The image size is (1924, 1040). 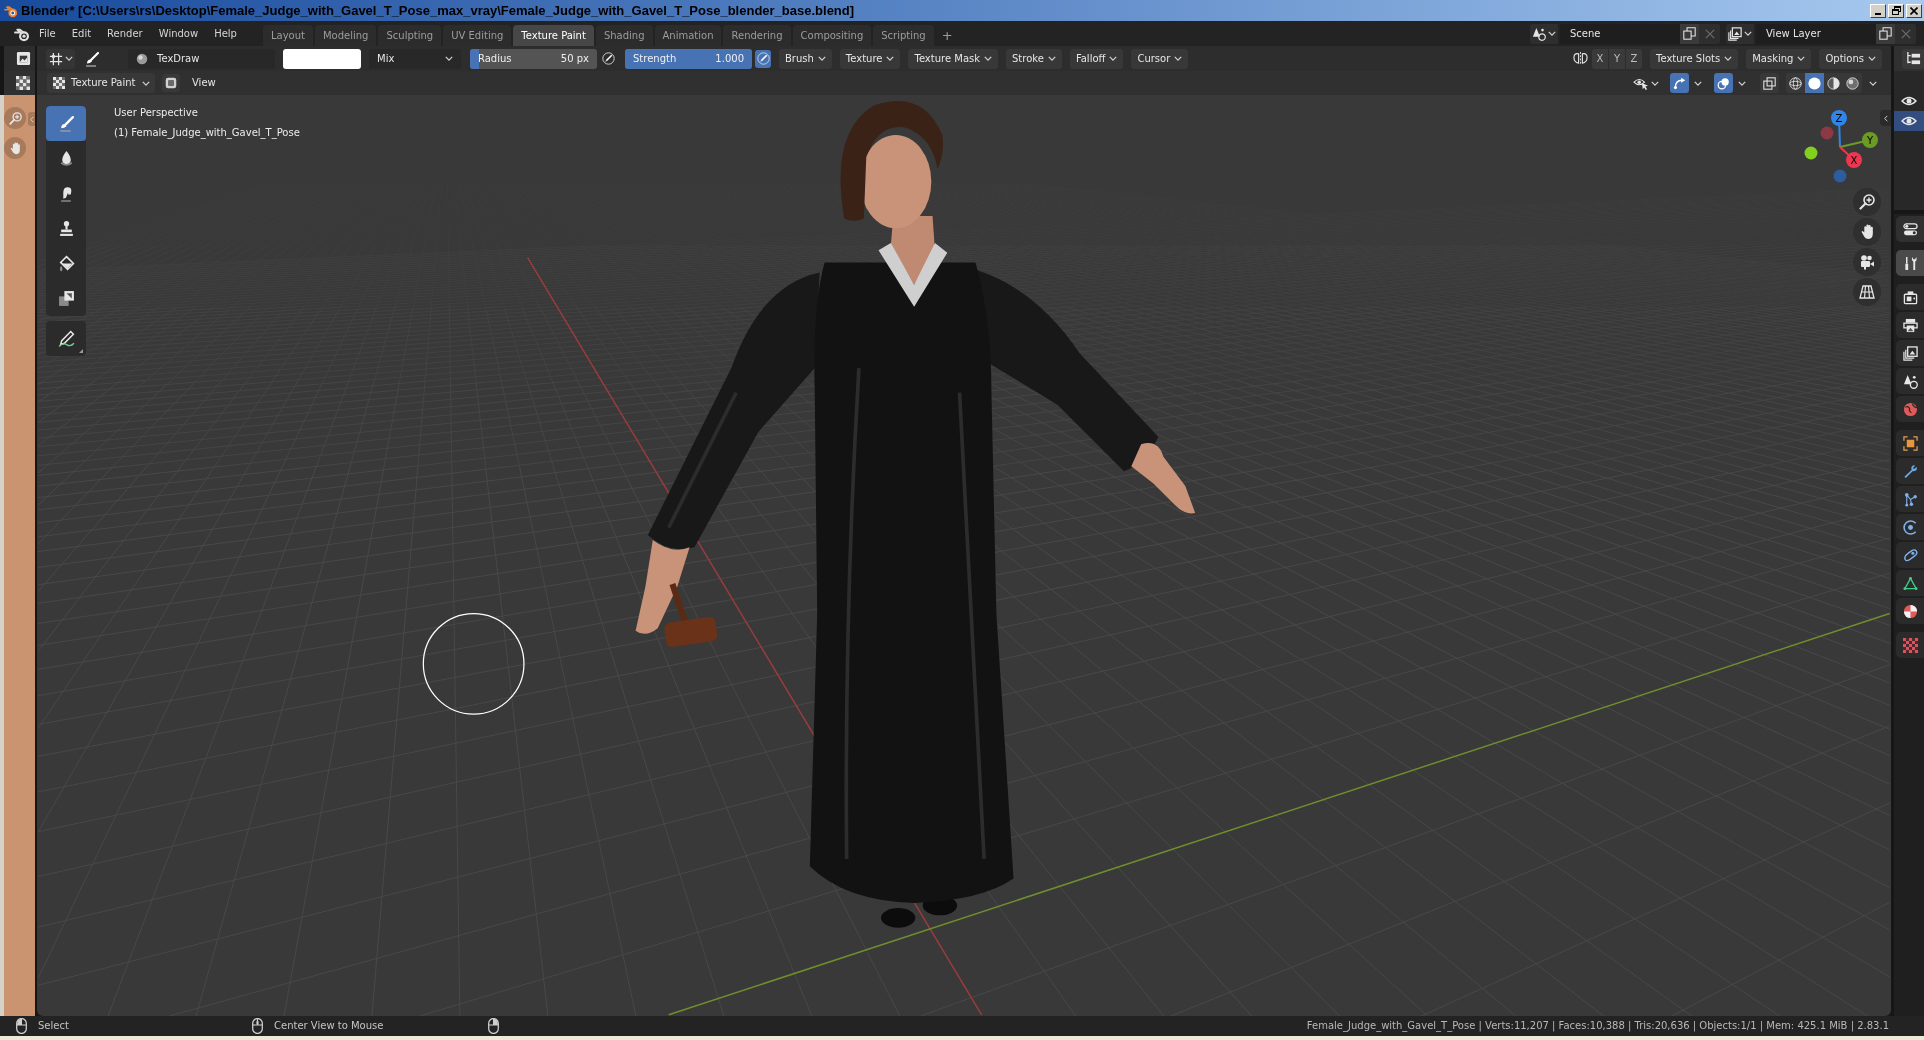 What do you see at coordinates (23, 58) in the screenshot?
I see `picture-frame-icon` at bounding box center [23, 58].